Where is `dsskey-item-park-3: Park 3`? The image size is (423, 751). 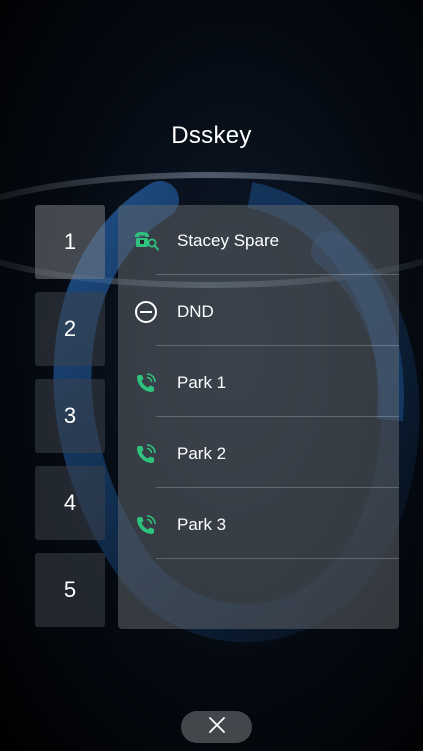
dsskey-item-park-3: Park 3 is located at coordinates (258, 524).